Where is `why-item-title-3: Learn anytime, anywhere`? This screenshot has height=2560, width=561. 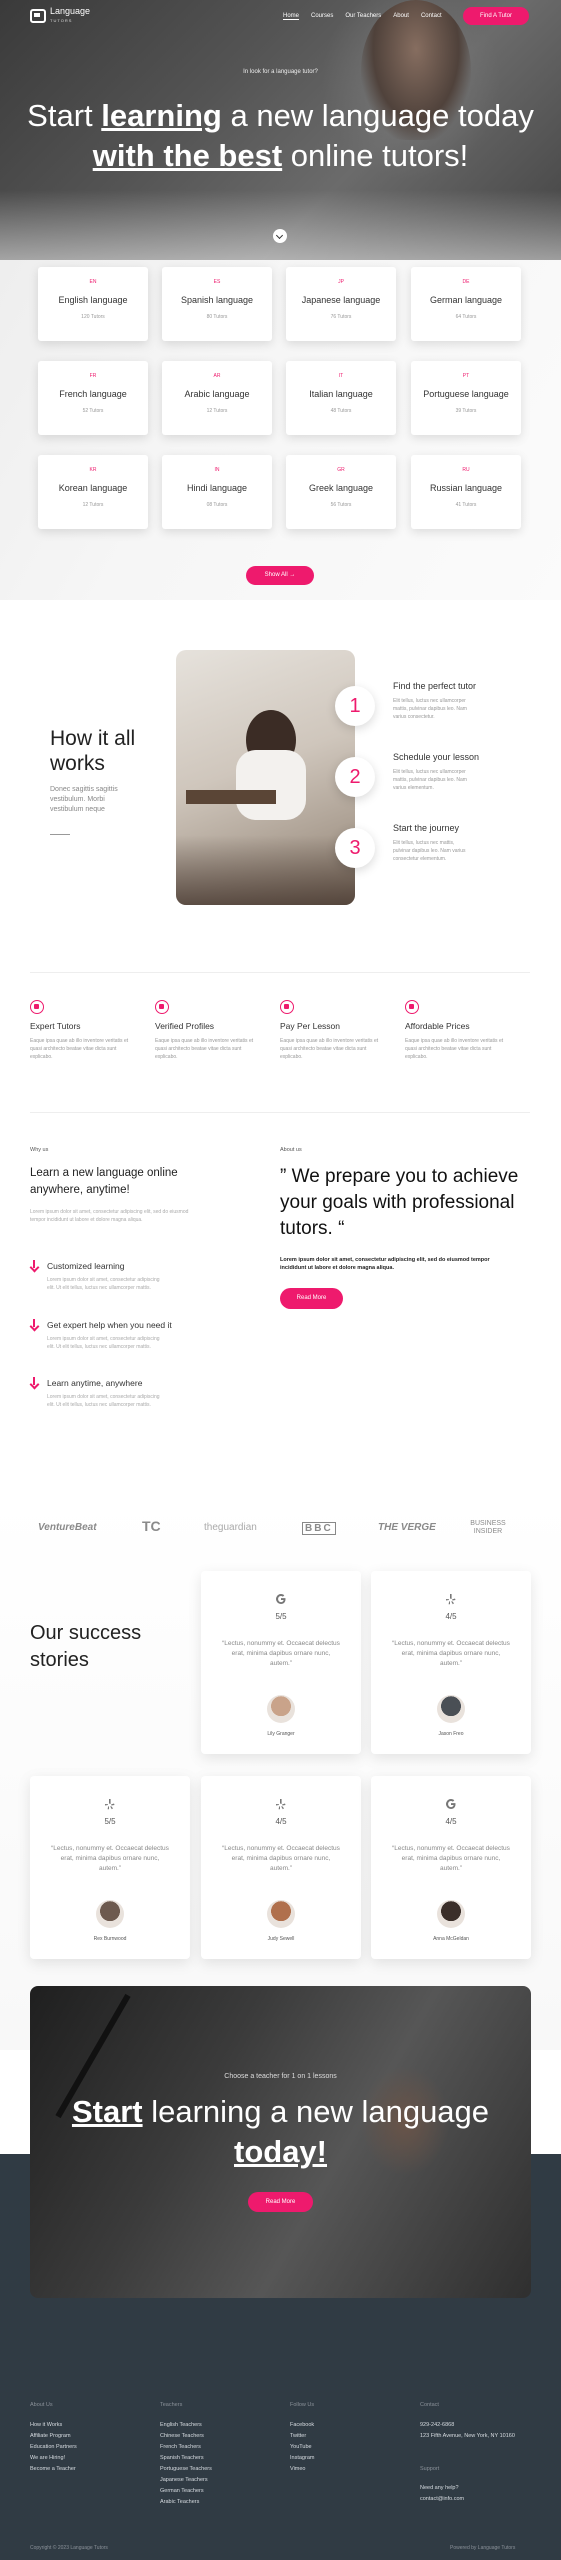 why-item-title-3: Learn anytime, anywhere is located at coordinates (95, 1383).